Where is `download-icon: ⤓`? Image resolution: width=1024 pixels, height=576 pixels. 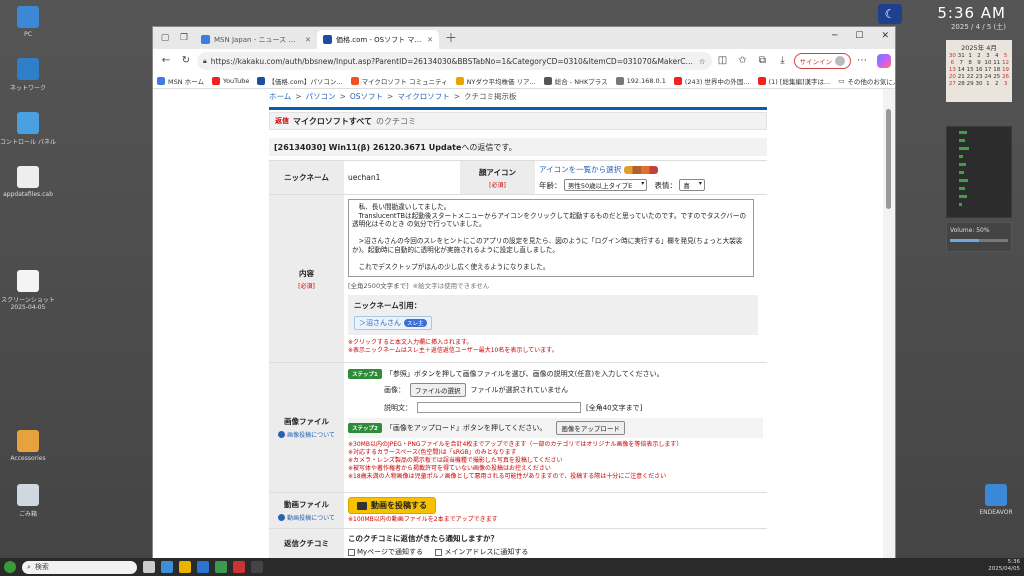
download-icon: ⤓ is located at coordinates (783, 61).